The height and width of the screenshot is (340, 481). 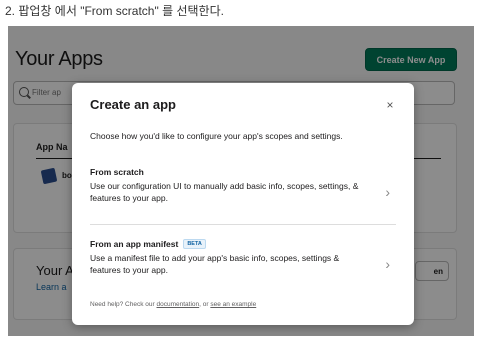 I want to click on see-example-link: see an example, so click(x=233, y=304).